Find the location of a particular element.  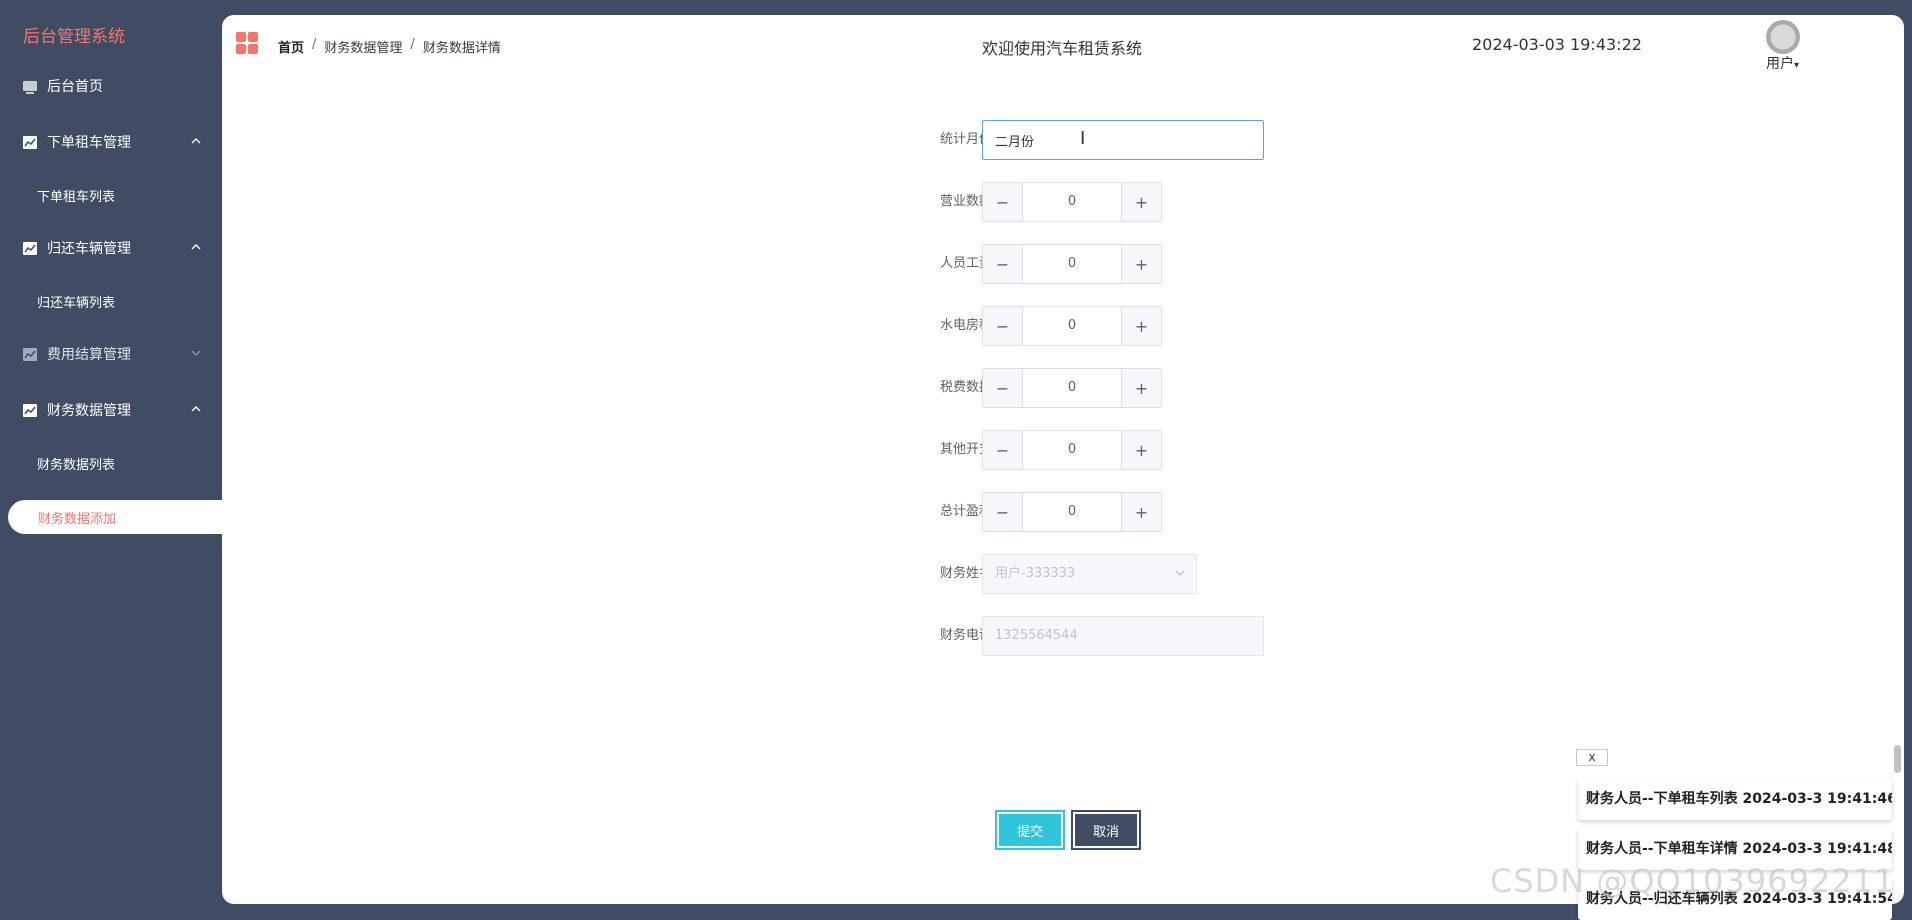

tax-stepper: − 0 + is located at coordinates (1072, 388).